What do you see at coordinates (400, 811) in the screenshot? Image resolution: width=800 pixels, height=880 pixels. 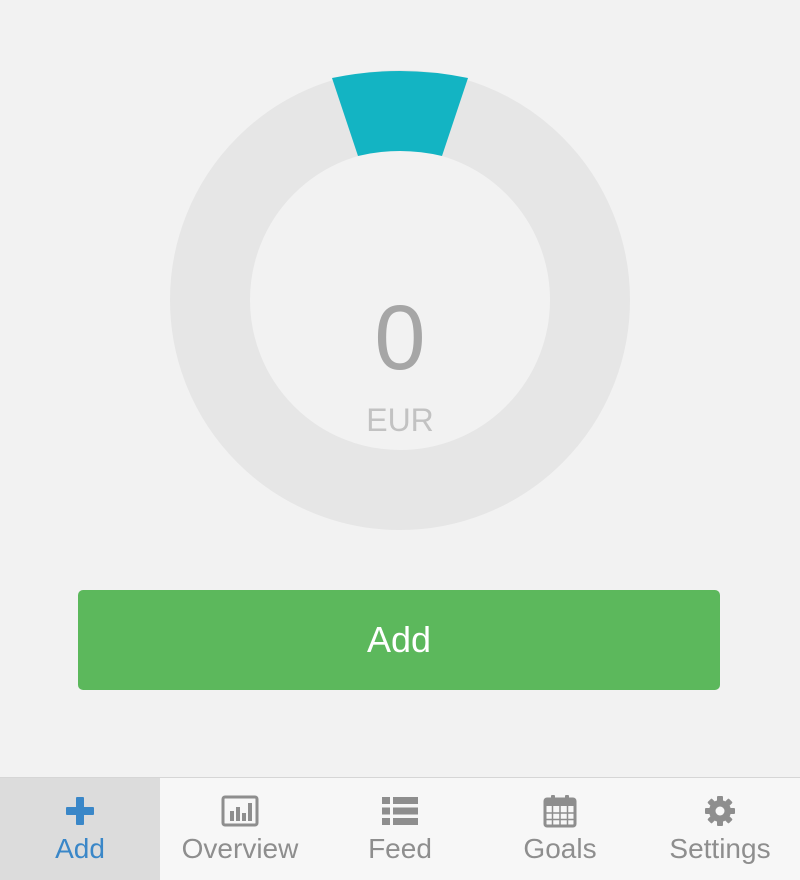 I see `list-icon` at bounding box center [400, 811].